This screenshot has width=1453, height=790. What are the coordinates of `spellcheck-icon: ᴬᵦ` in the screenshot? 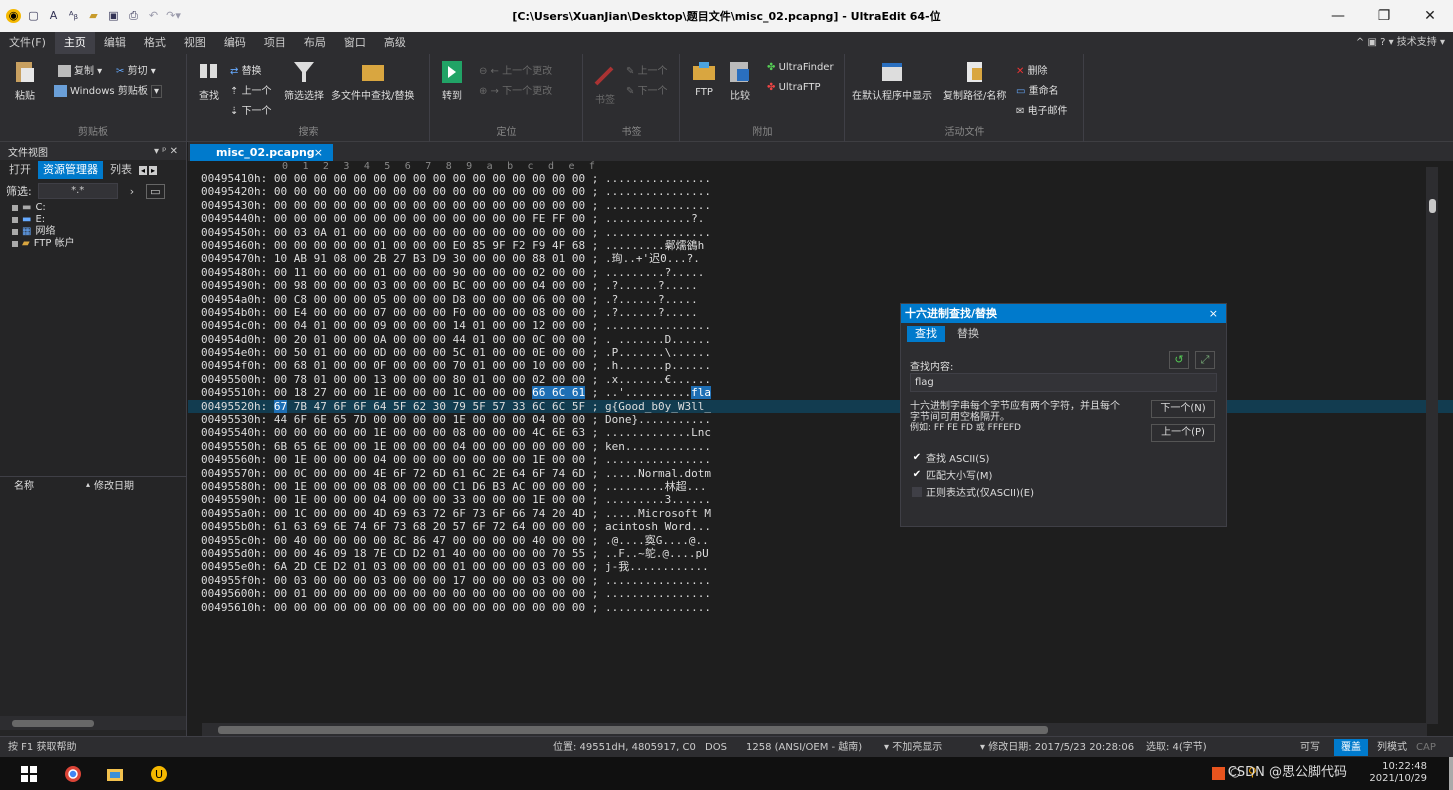 It's located at (73, 16).